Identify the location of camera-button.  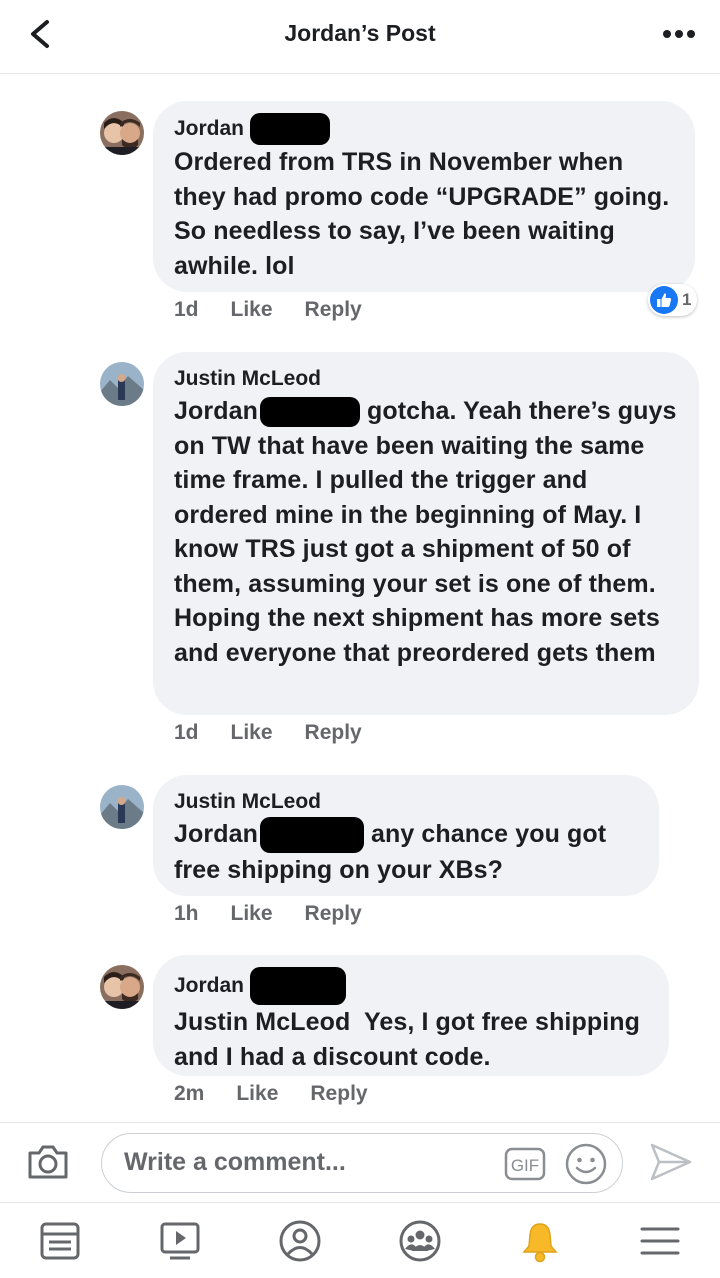
(48, 1161).